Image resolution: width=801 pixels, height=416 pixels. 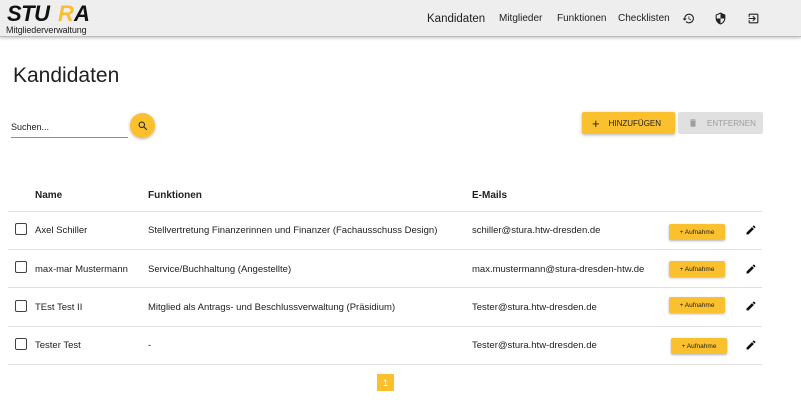 I want to click on row-email: max.mustermann@stura-dresden-htw.de, so click(x=558, y=269).